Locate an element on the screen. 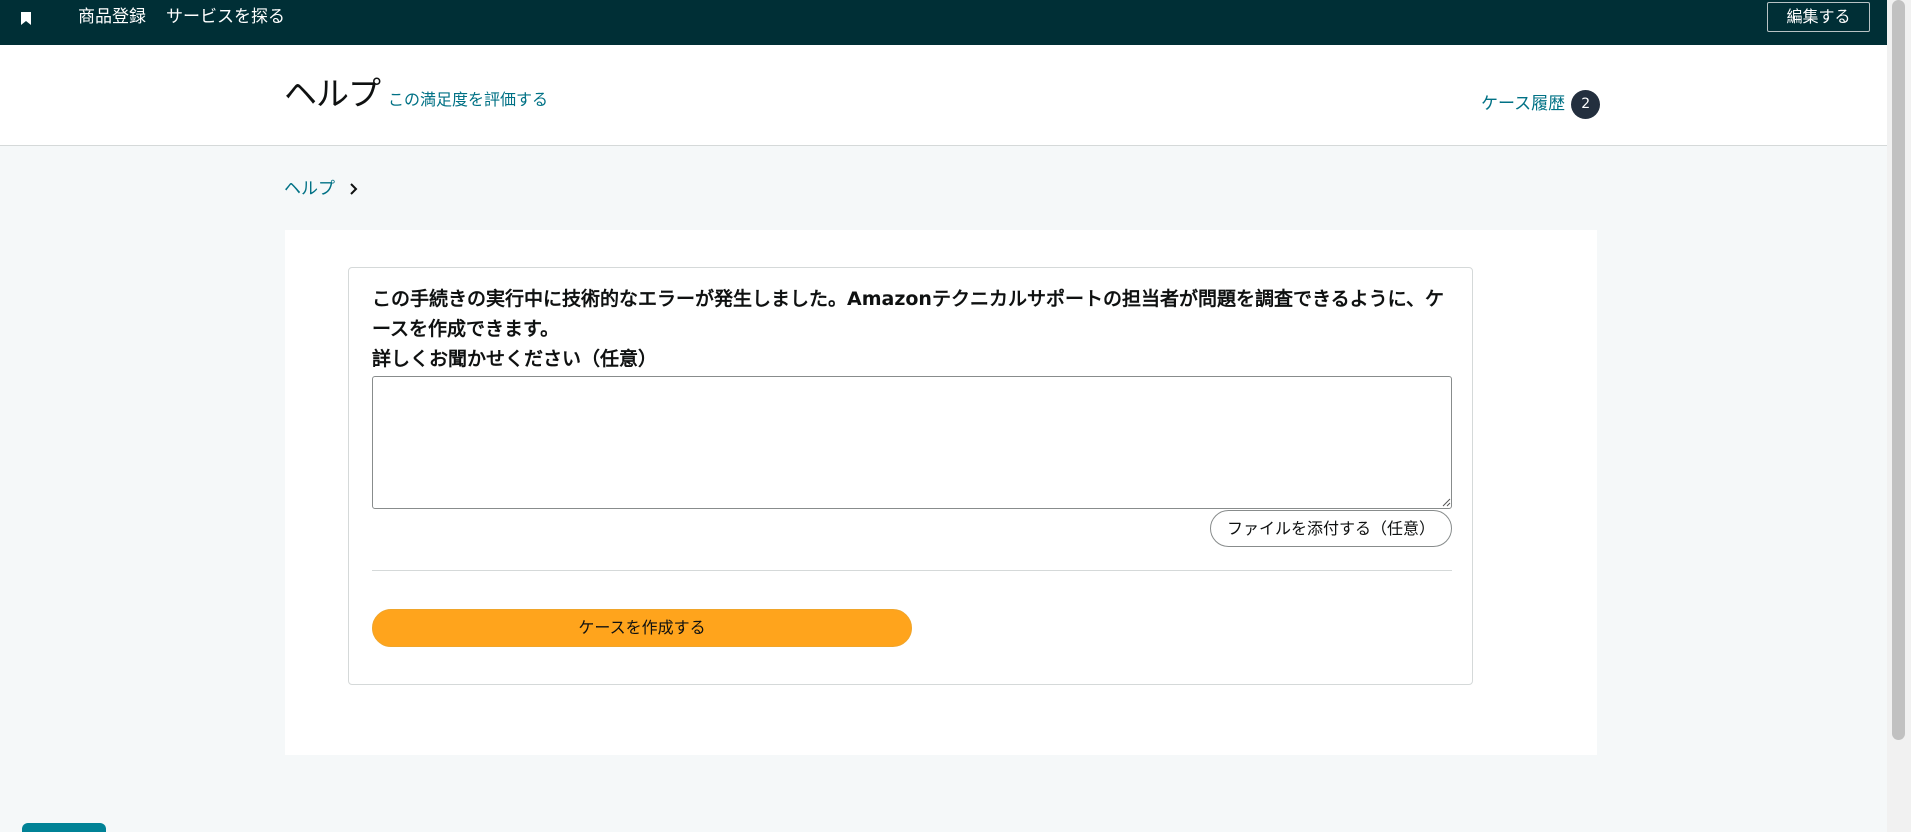 The width and height of the screenshot is (1911, 832). page-scrollbar is located at coordinates (1899, 416).